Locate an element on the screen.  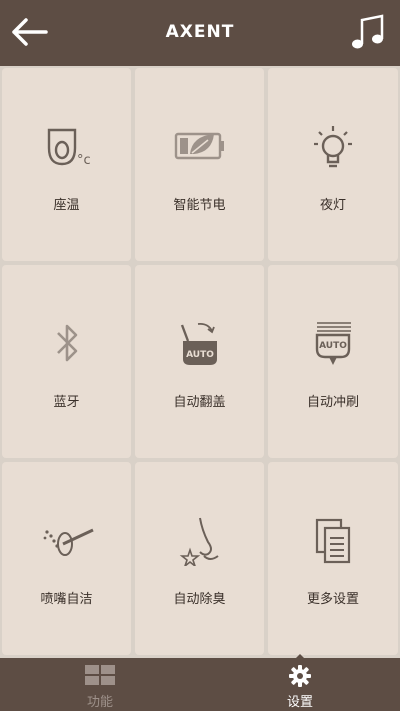
music-button is located at coordinates (368, 33).